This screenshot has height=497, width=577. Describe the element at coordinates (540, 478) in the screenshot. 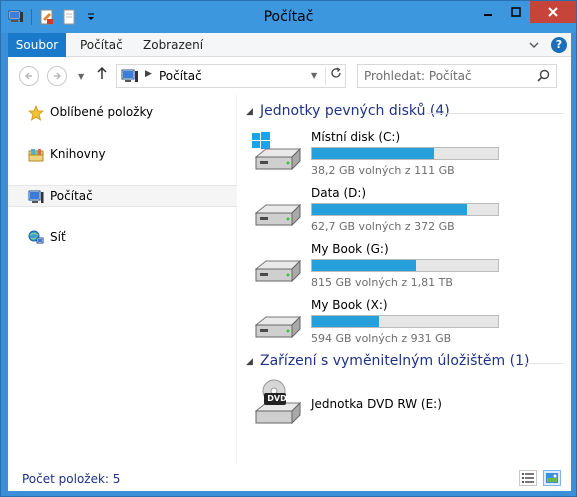

I see `view-switcher` at that location.